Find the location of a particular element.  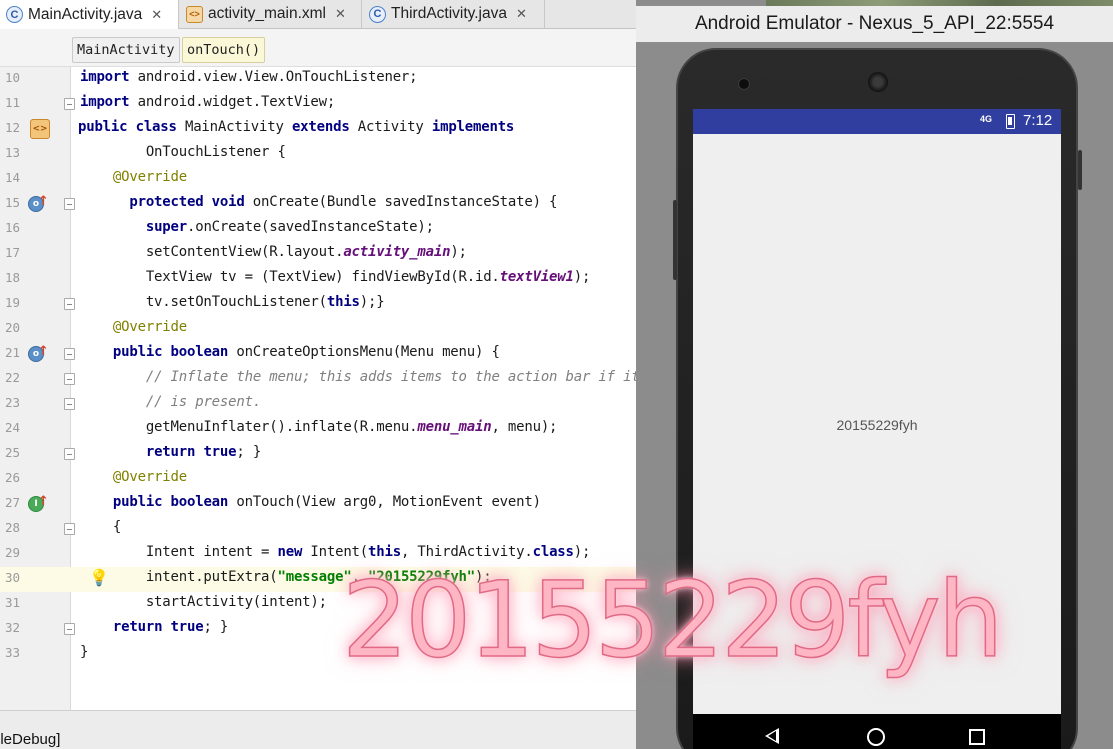

clock: 7:12 is located at coordinates (1038, 120).